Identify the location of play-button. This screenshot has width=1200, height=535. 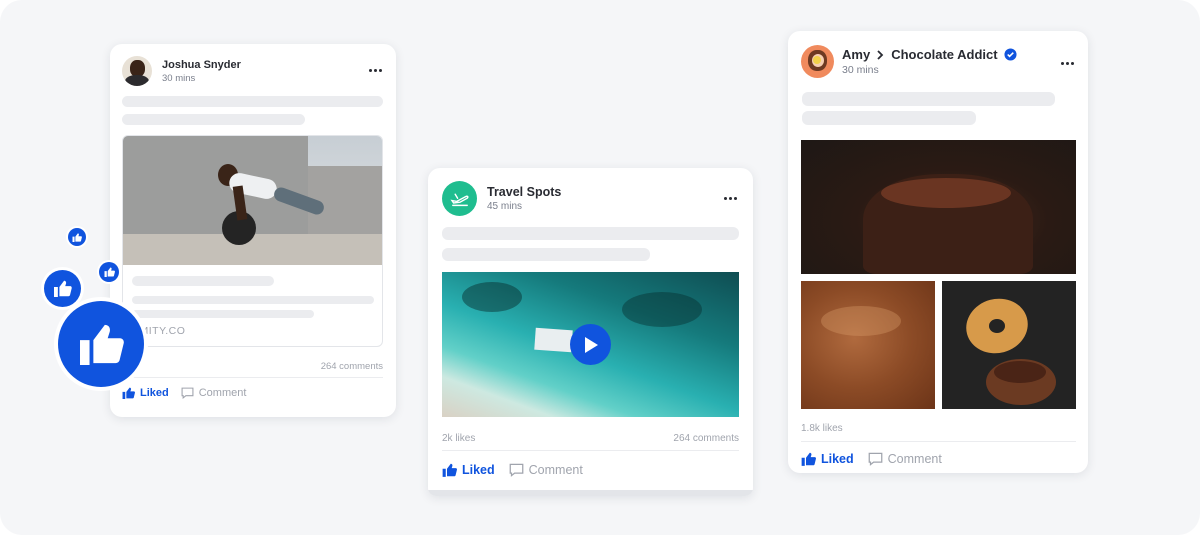
(590, 344).